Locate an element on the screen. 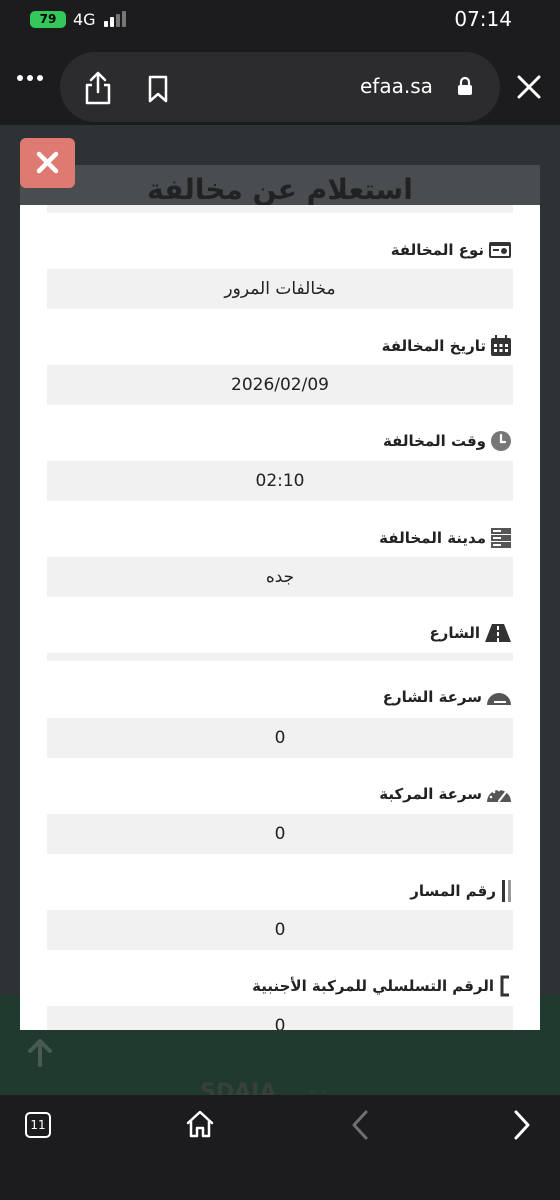 Image resolution: width=560 pixels, height=1200 pixels. calendar-icon is located at coordinates (501, 345).